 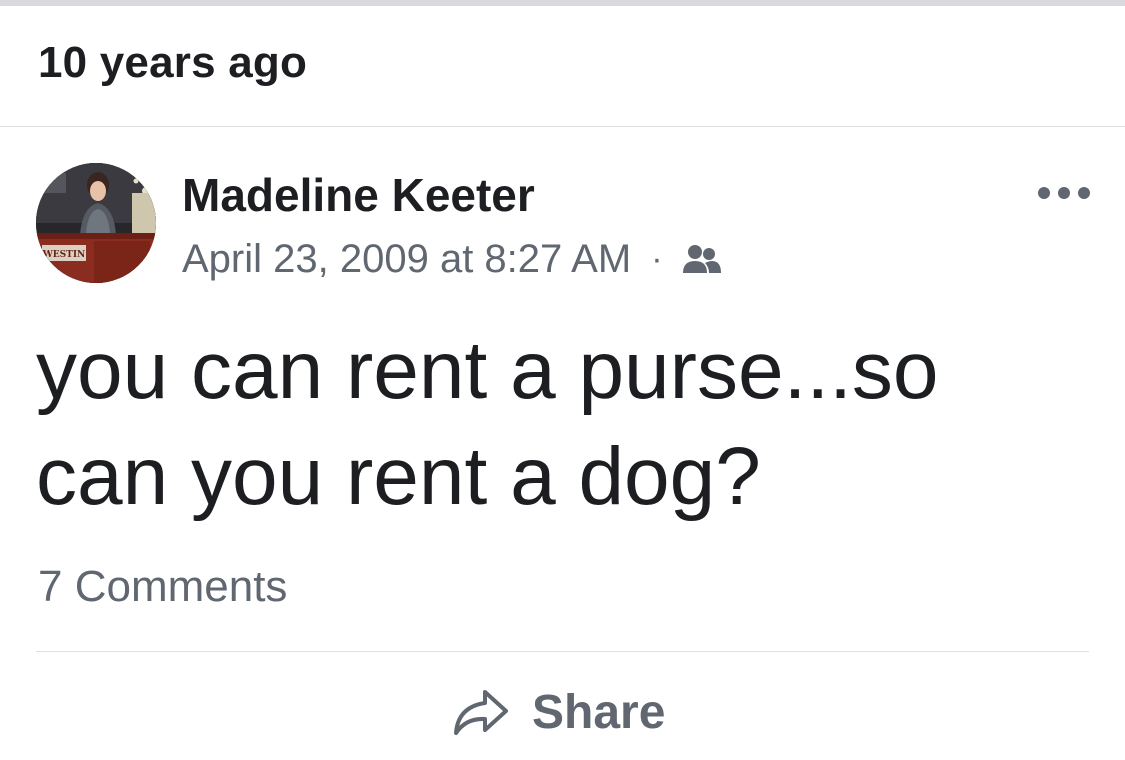 What do you see at coordinates (64, 255) in the screenshot?
I see `avatar-sign-text: WESTIN` at bounding box center [64, 255].